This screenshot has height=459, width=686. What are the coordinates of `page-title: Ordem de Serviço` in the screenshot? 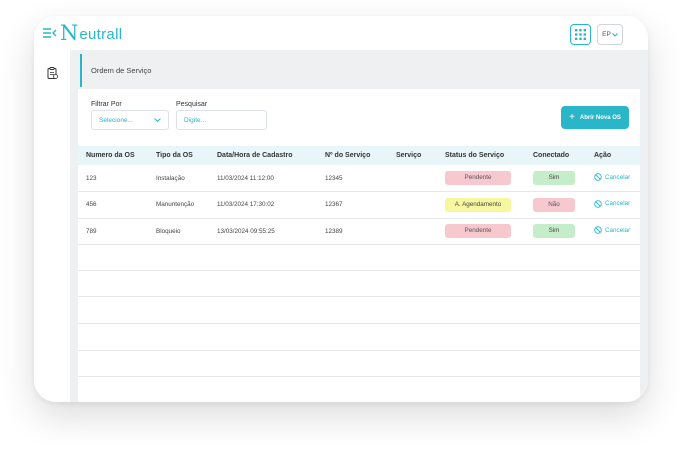 It's located at (121, 70).